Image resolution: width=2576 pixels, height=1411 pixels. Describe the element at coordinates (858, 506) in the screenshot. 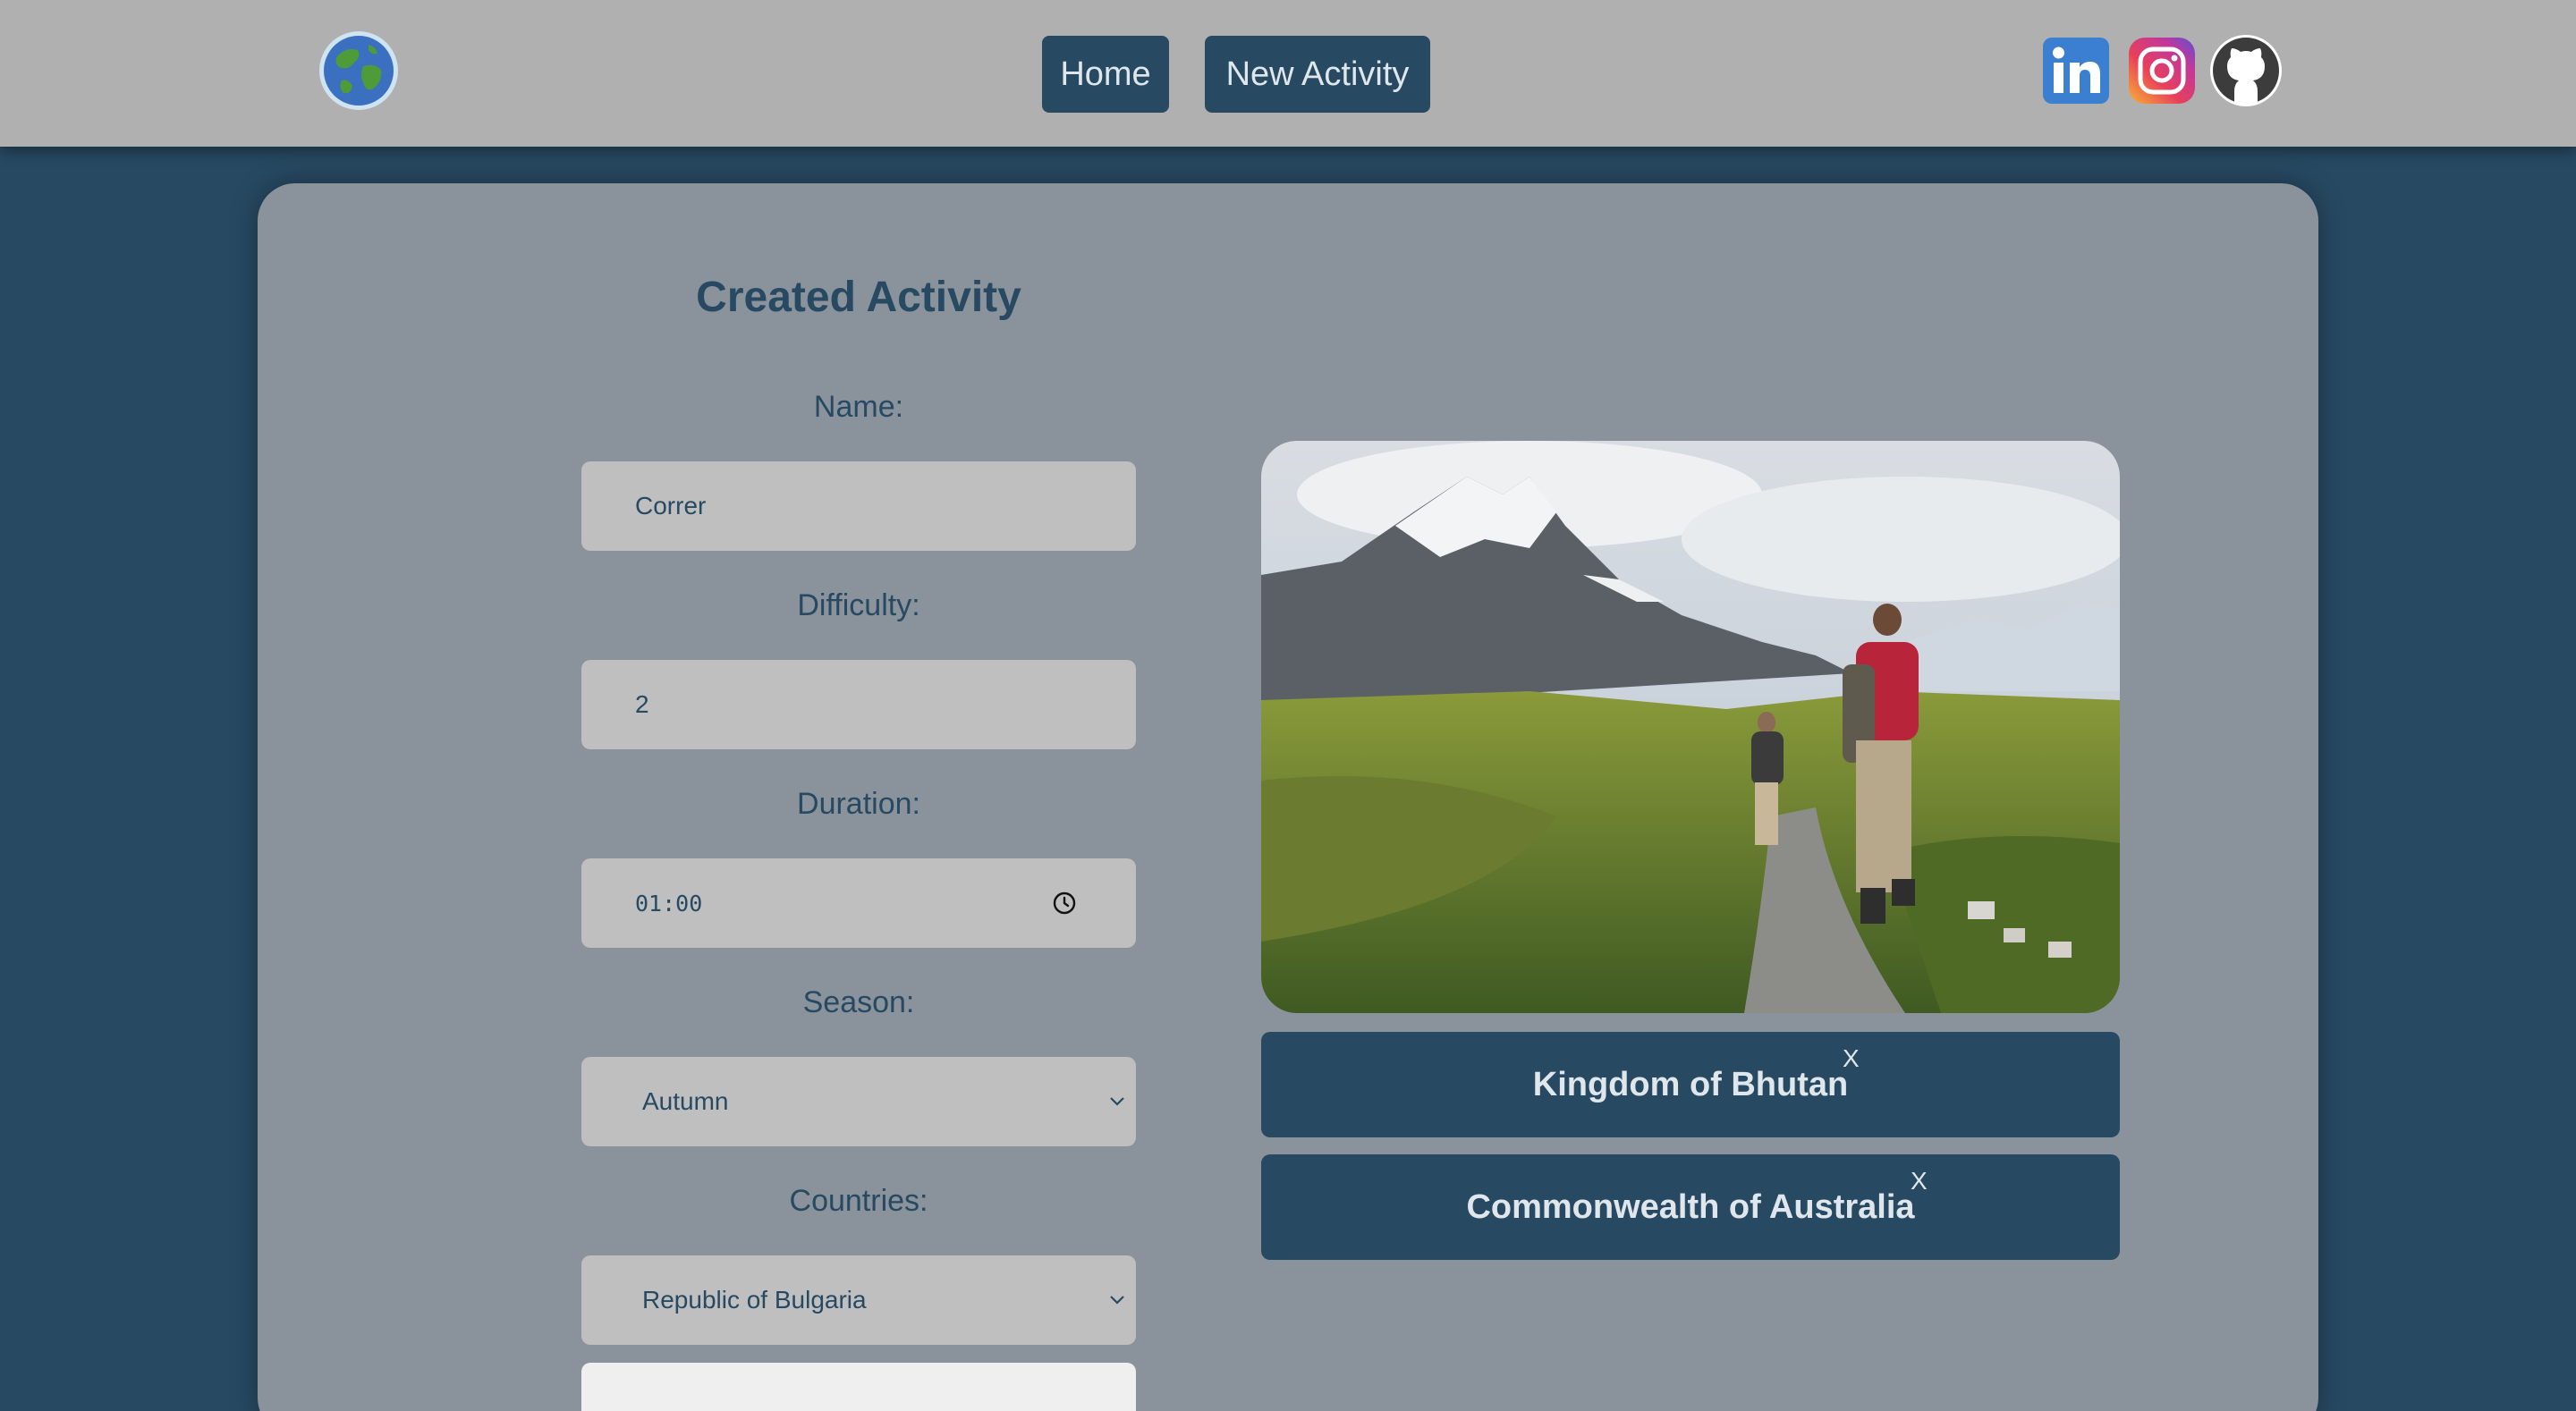

I see `name-input: Correr` at that location.